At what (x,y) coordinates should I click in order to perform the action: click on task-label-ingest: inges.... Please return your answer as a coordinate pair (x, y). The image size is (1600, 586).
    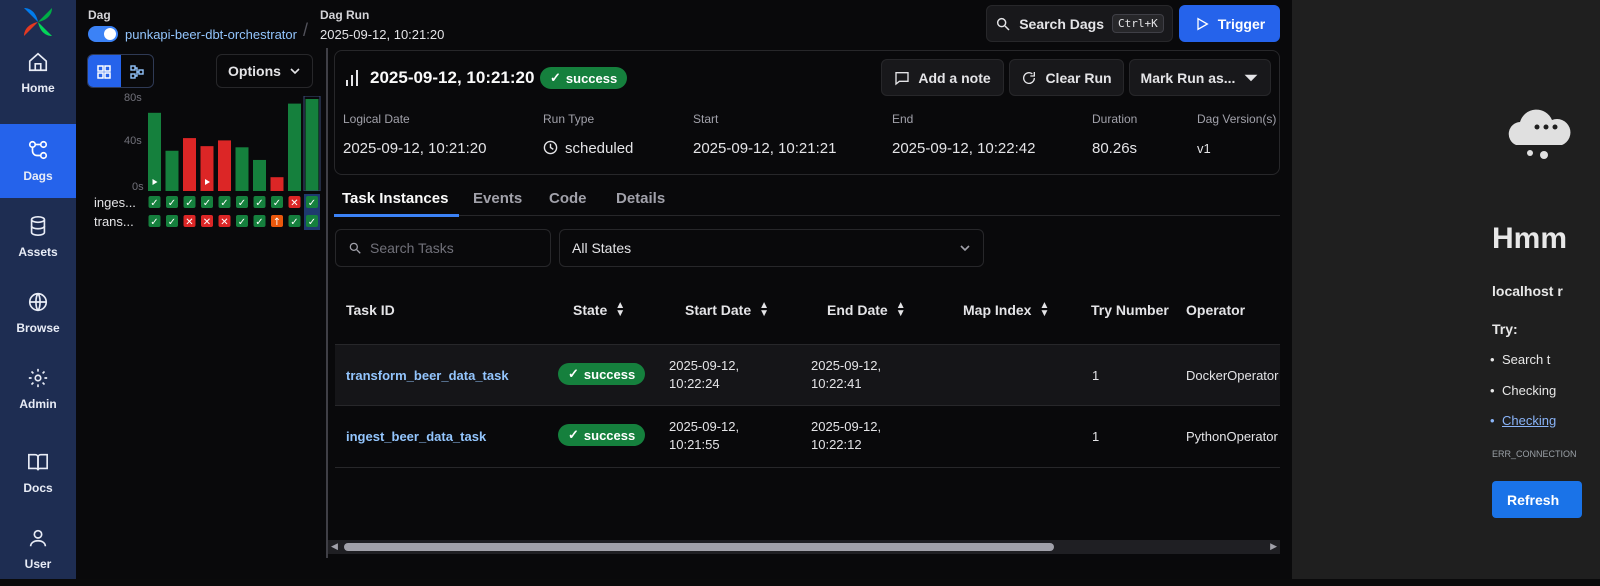
    Looking at the image, I should click on (115, 202).